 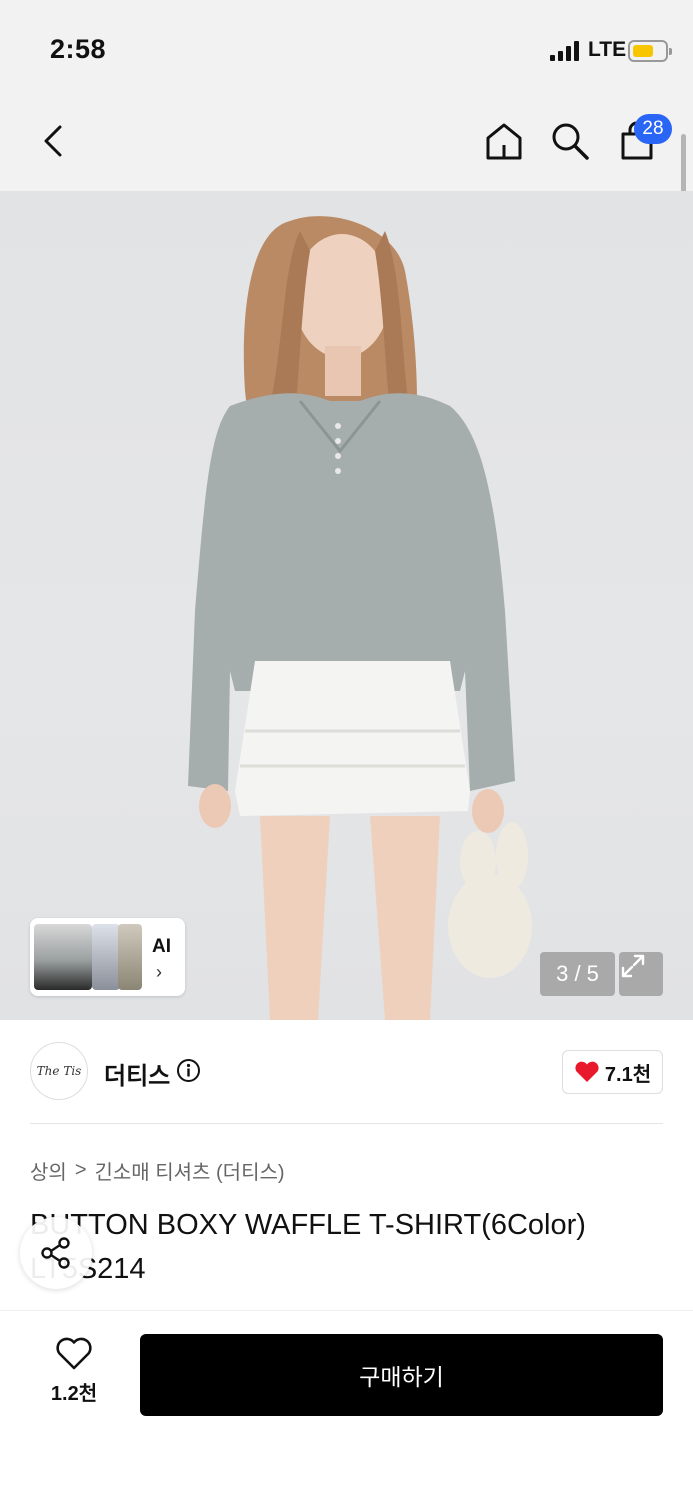 I want to click on chevron-left-icon, so click(x=53, y=141).